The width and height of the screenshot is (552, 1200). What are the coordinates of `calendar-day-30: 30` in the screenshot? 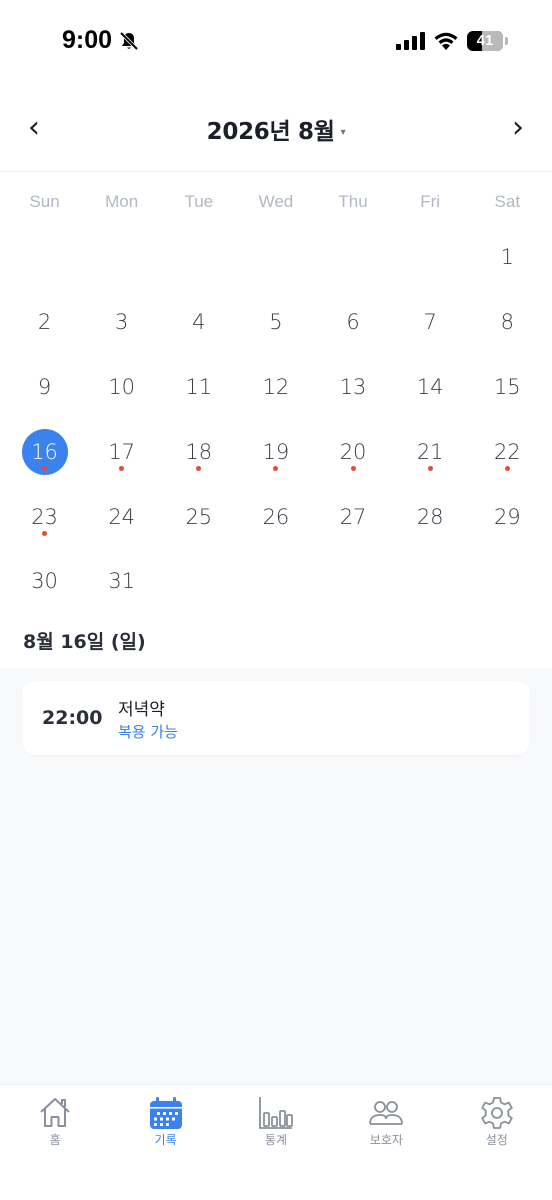 It's located at (44, 581).